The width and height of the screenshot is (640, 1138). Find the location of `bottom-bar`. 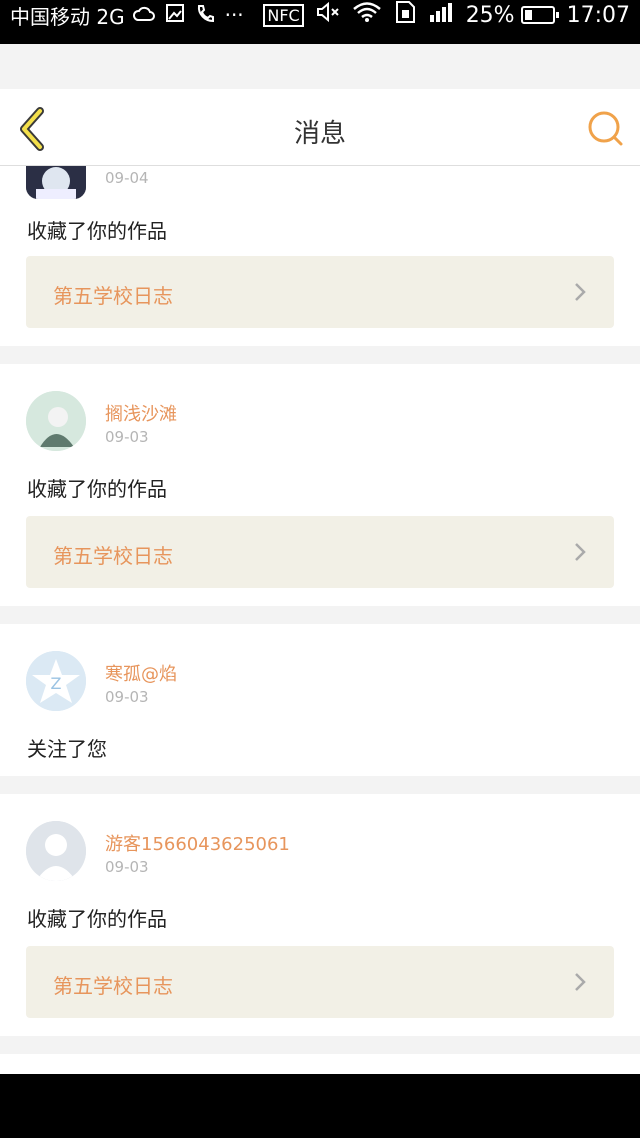

bottom-bar is located at coordinates (320, 1106).